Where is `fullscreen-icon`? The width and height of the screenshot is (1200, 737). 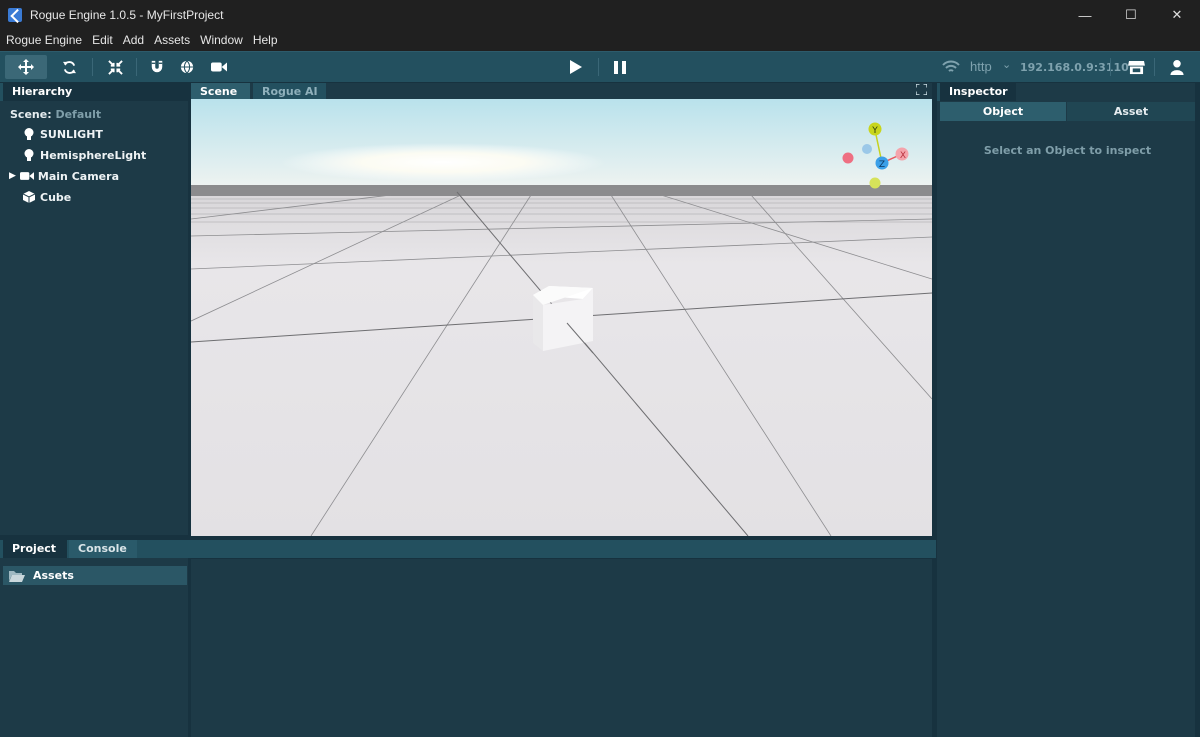 fullscreen-icon is located at coordinates (921, 89).